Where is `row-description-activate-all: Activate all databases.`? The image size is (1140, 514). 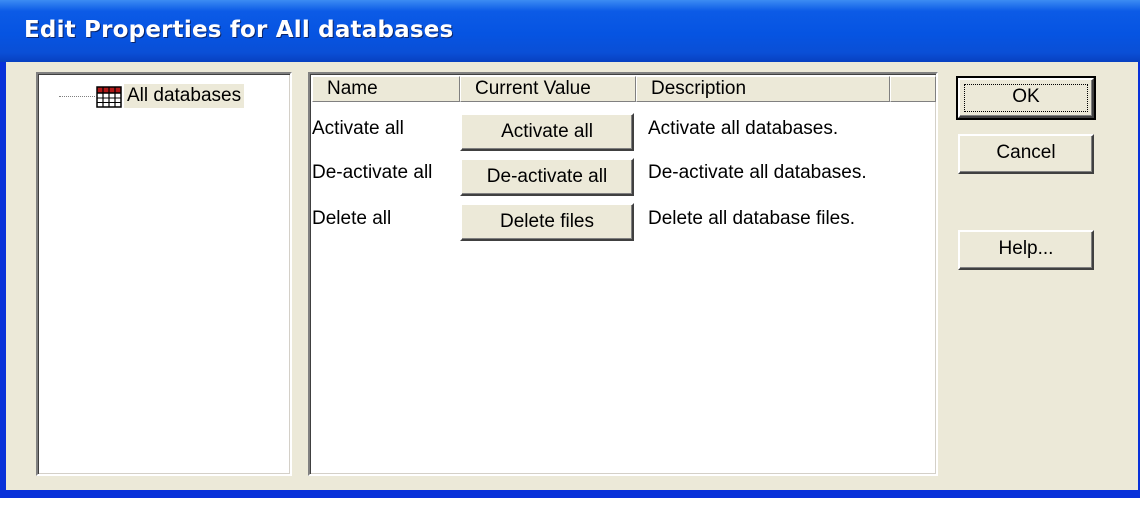
row-description-activate-all: Activate all databases. is located at coordinates (743, 128).